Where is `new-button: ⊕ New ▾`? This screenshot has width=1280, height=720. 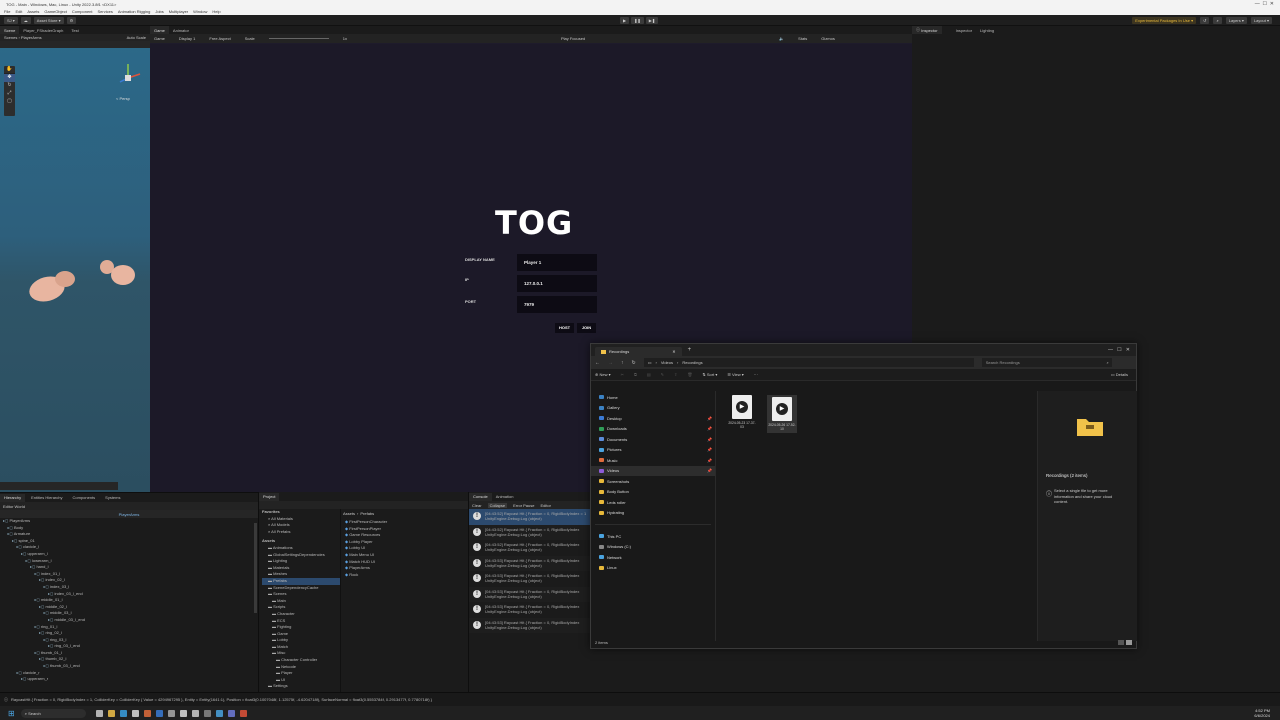
new-button: ⊕ New ▾ is located at coordinates (603, 374).